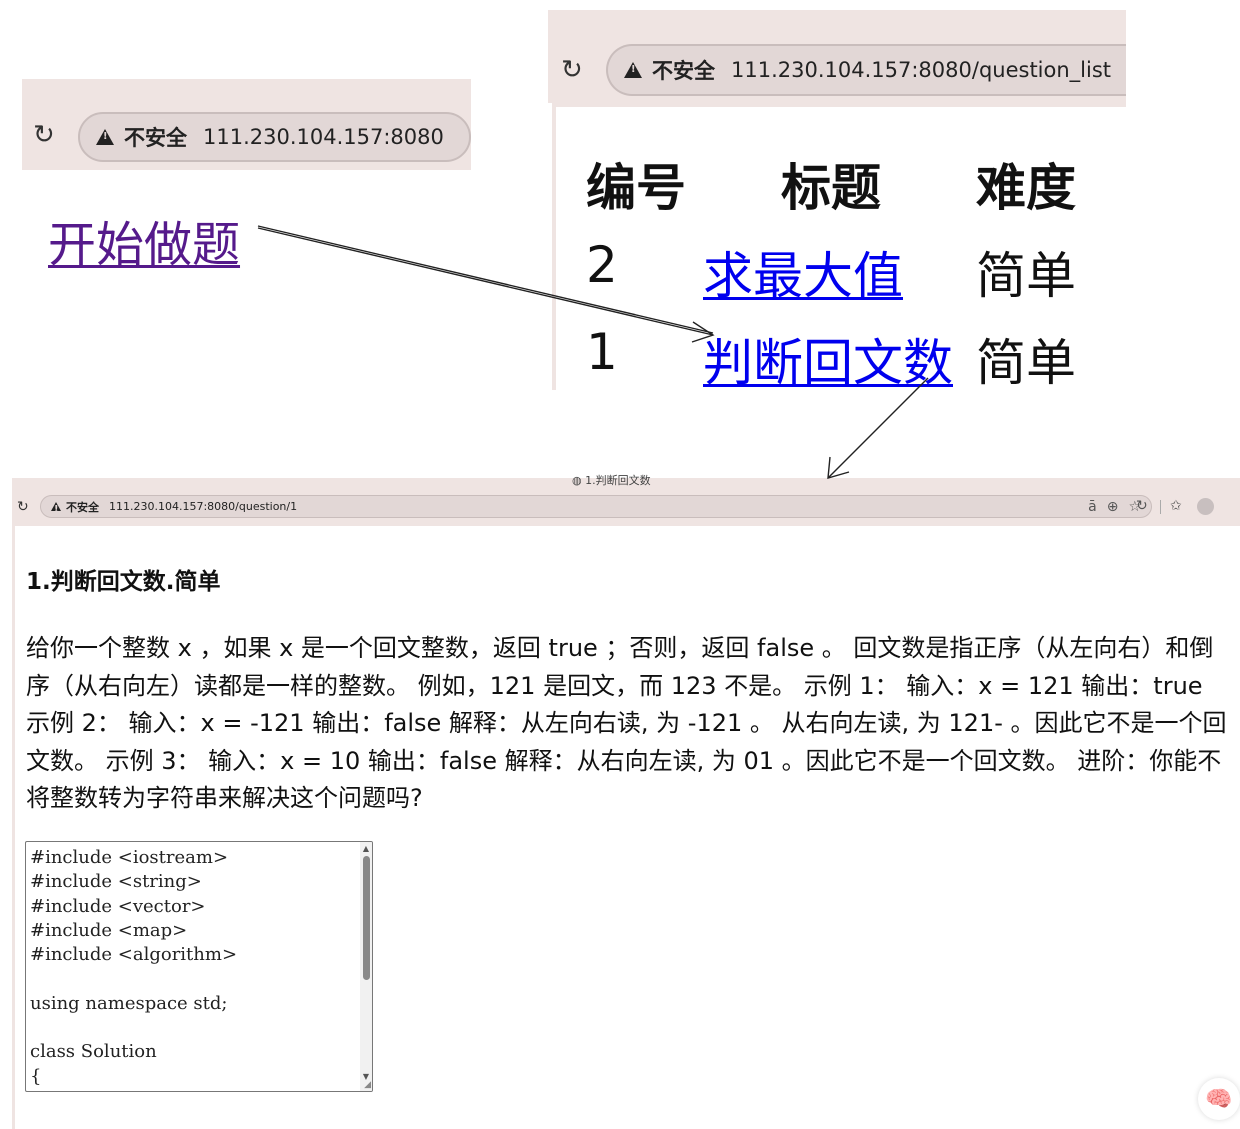 The width and height of the screenshot is (1240, 1129). Describe the element at coordinates (593, 352) in the screenshot. I see `flow-arrows` at that location.